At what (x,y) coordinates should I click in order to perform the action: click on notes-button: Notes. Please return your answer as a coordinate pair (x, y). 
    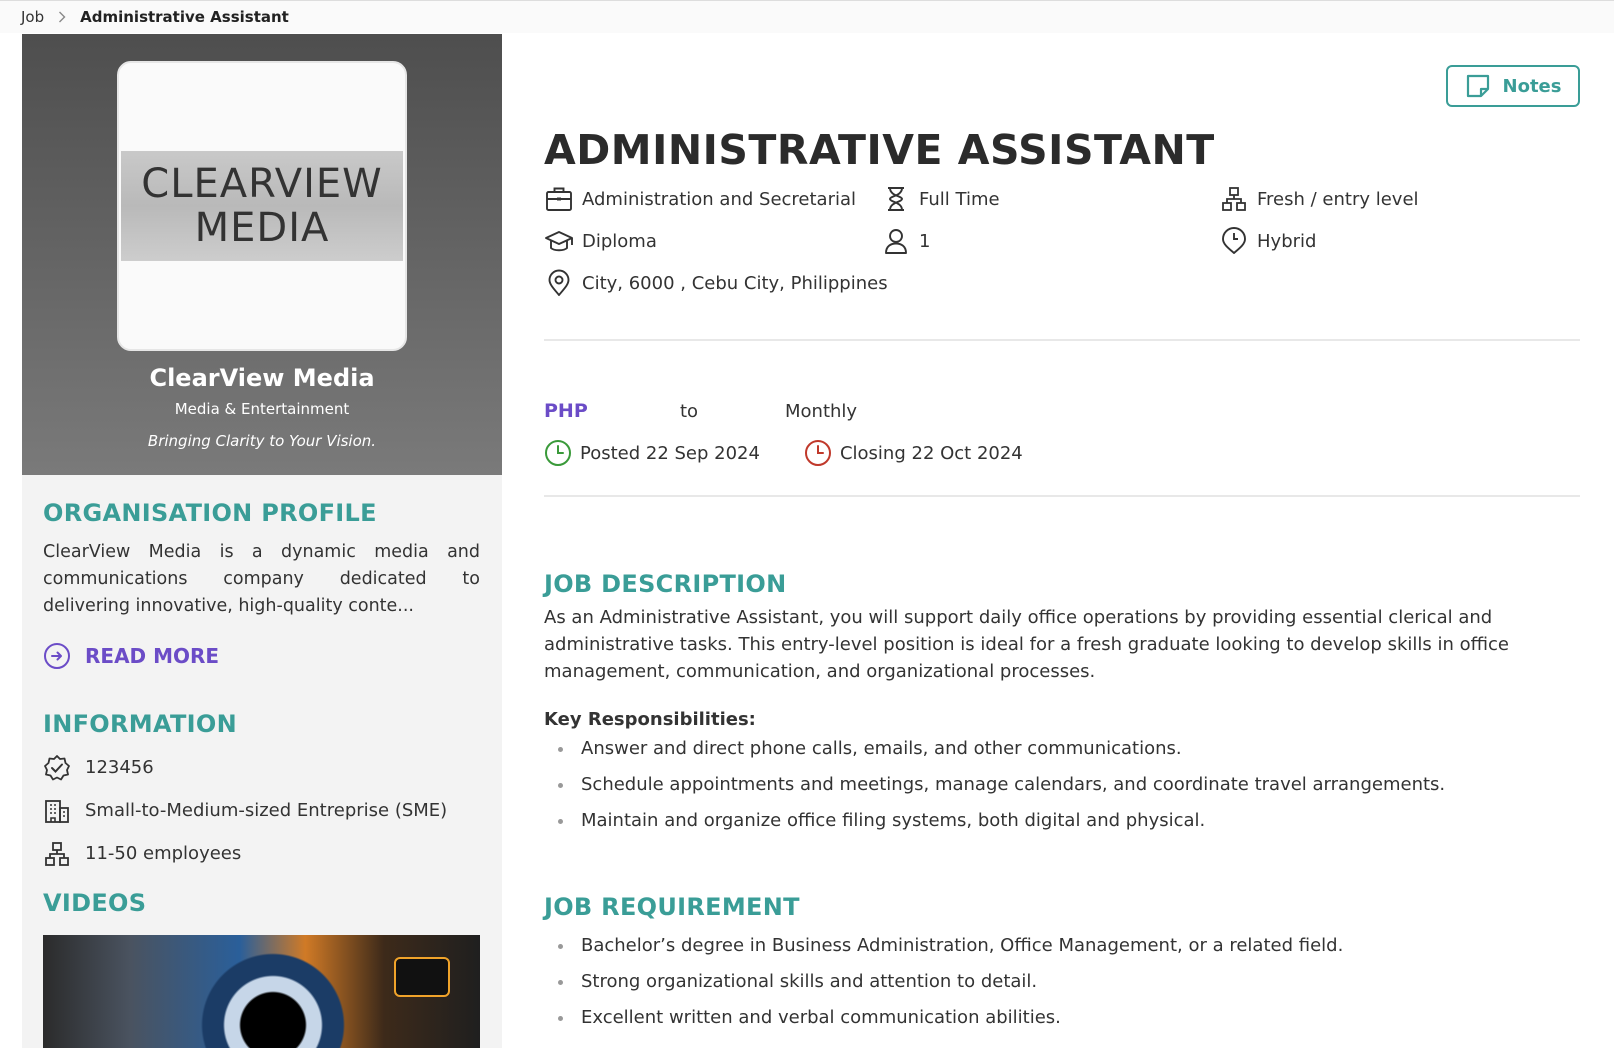
    Looking at the image, I should click on (1513, 86).